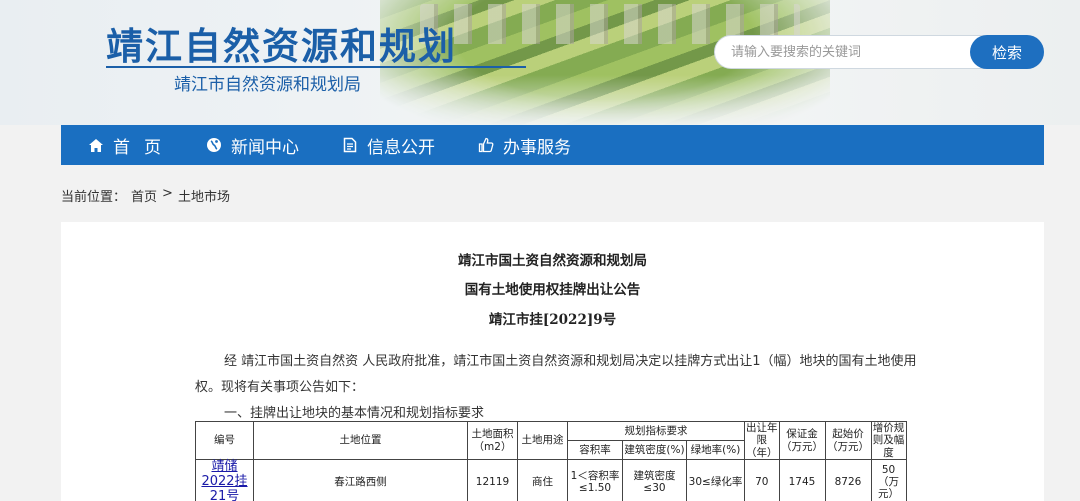 This screenshot has width=1080, height=501. Describe the element at coordinates (401, 147) in the screenshot. I see `nav-item-label: 信息公开` at that location.